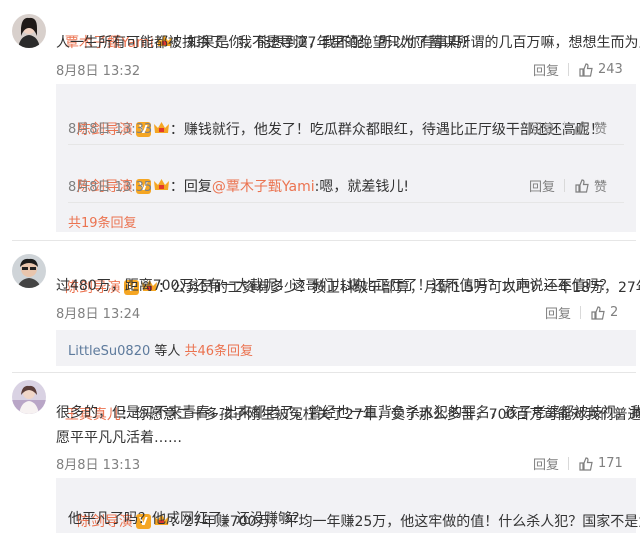  What do you see at coordinates (110, 129) in the screenshot?
I see `timestamp: 8月8日 13:33` at bounding box center [110, 129].